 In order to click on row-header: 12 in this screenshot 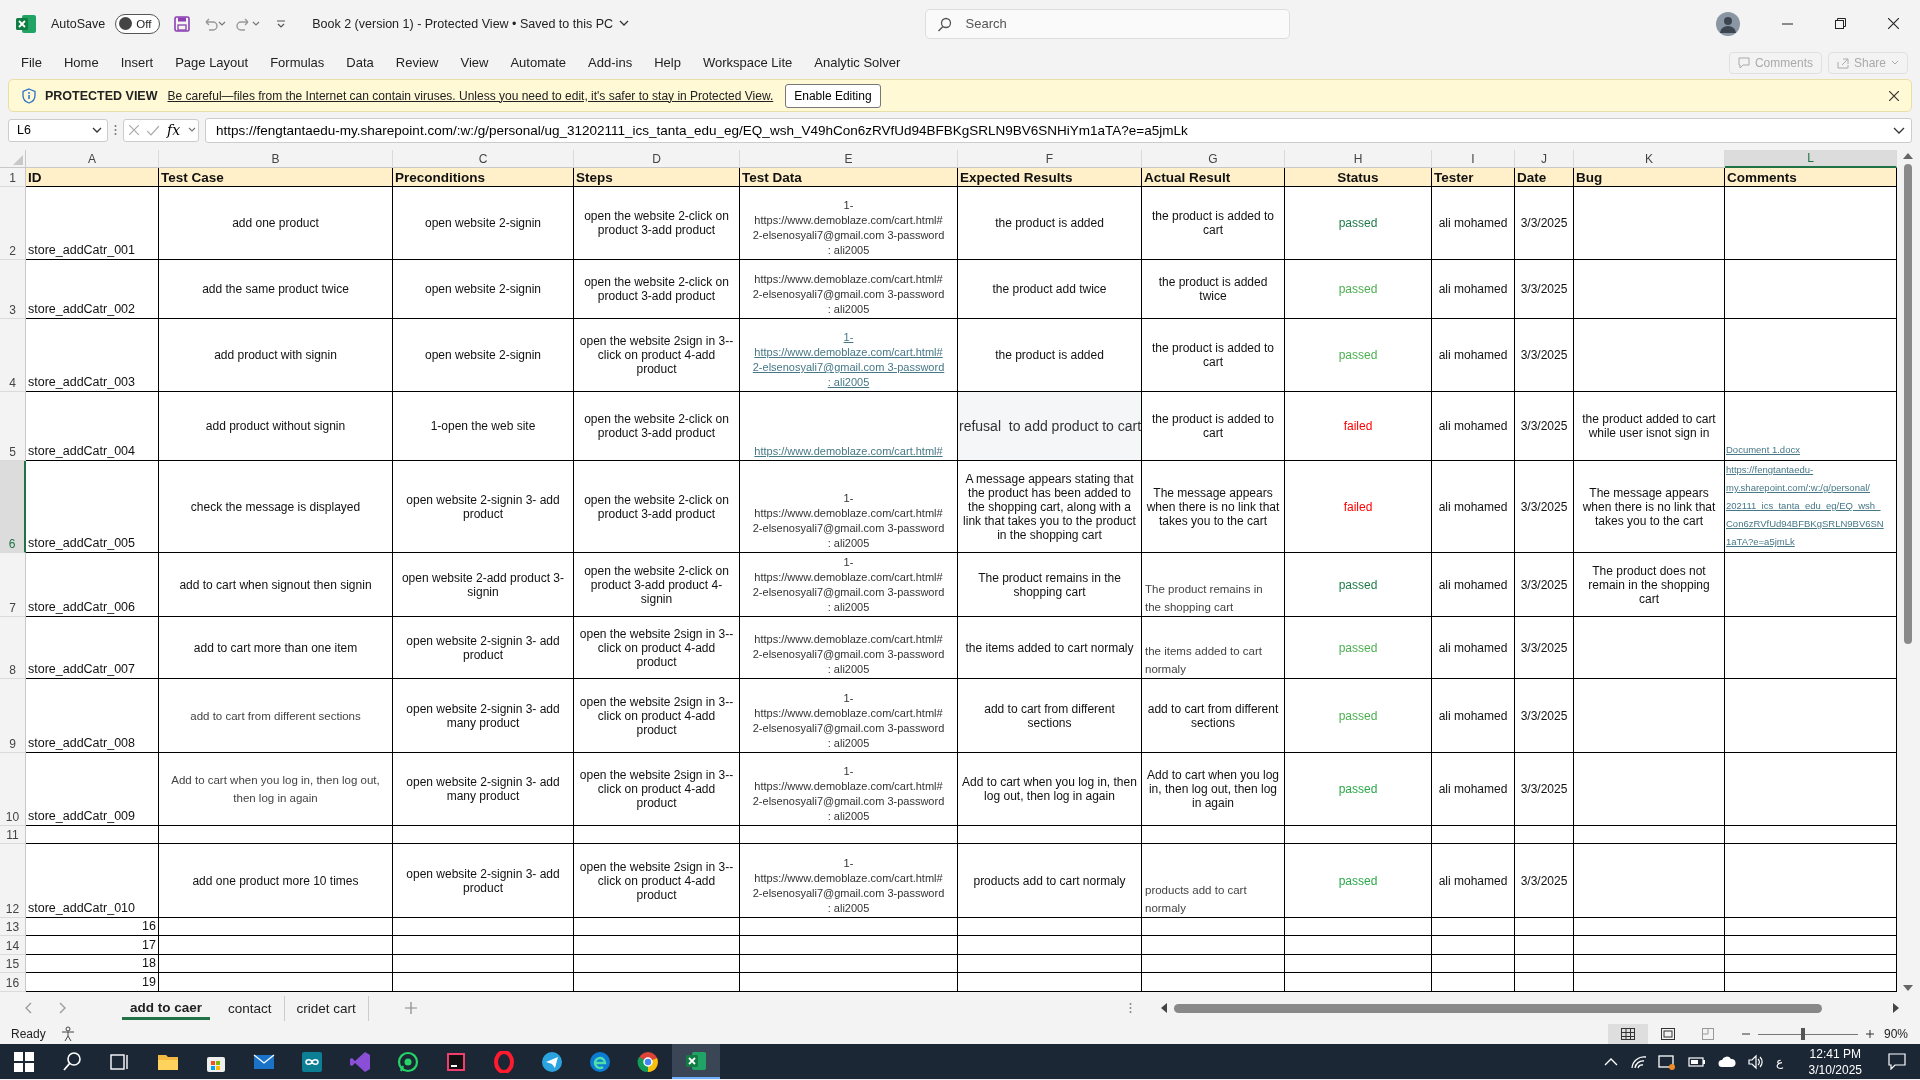, I will do `click(13, 881)`.